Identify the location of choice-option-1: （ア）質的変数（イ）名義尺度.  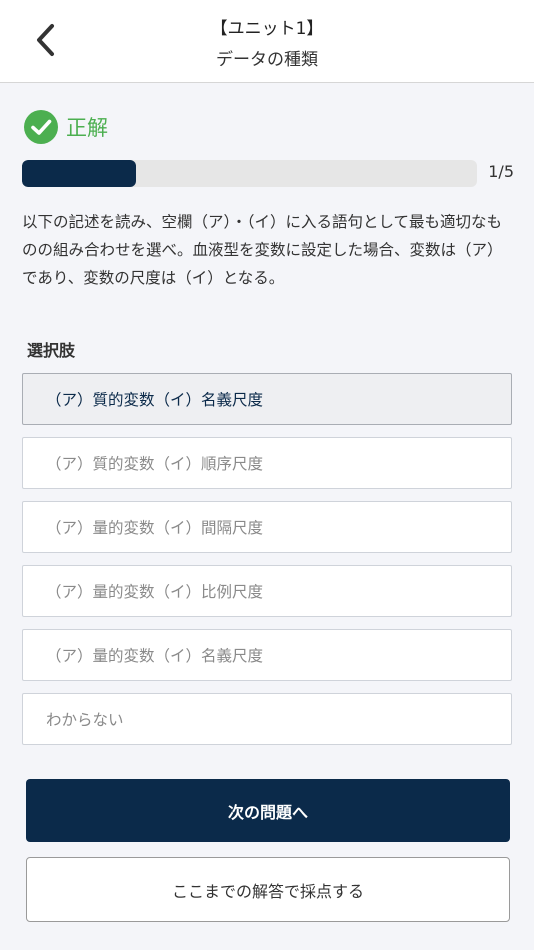
(267, 399).